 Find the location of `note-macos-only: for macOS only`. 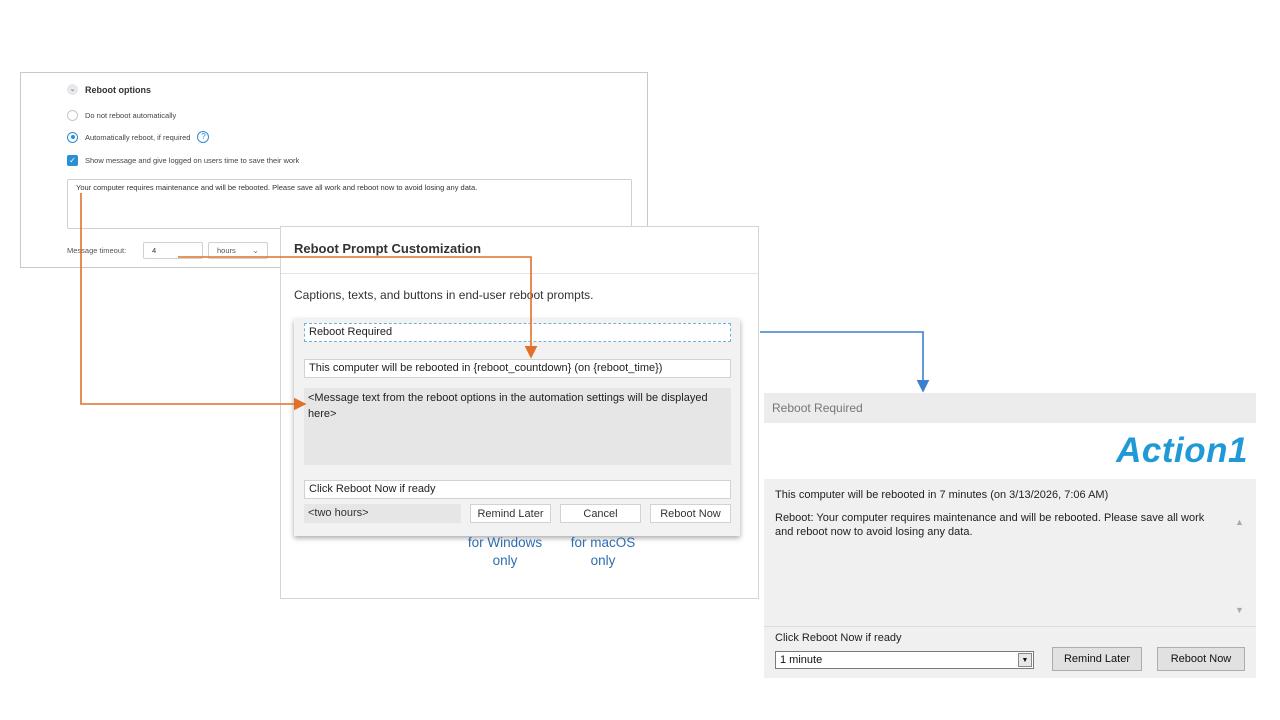

note-macos-only: for macOS only is located at coordinates (603, 551).